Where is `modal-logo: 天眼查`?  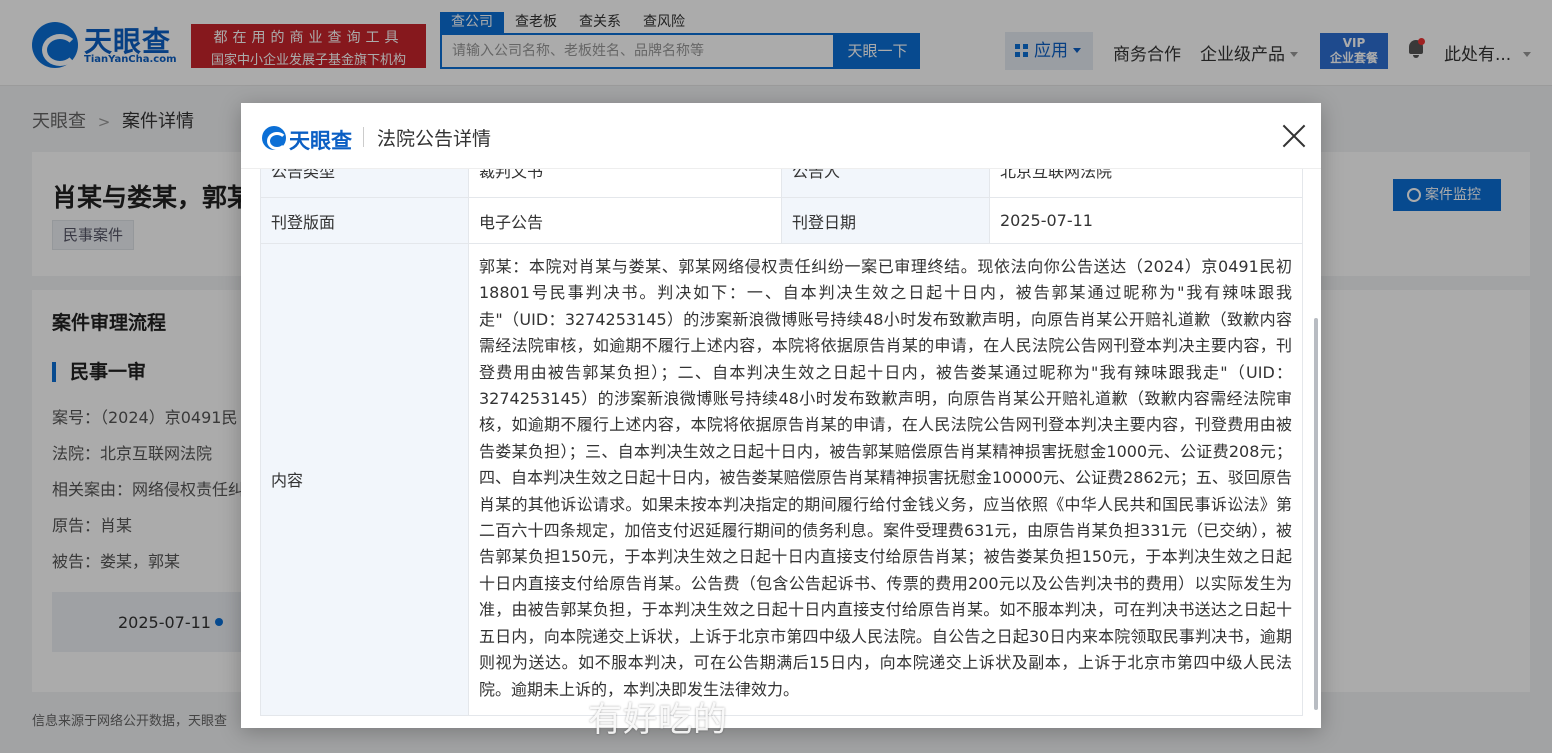 modal-logo: 天眼查 is located at coordinates (312, 139).